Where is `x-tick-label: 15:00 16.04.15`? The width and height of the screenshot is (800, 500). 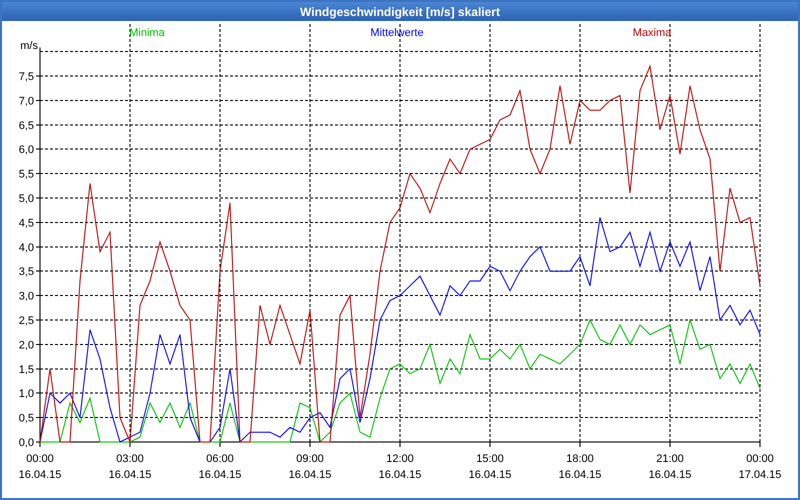 x-tick-label: 15:00 16.04.15 is located at coordinates (490, 467).